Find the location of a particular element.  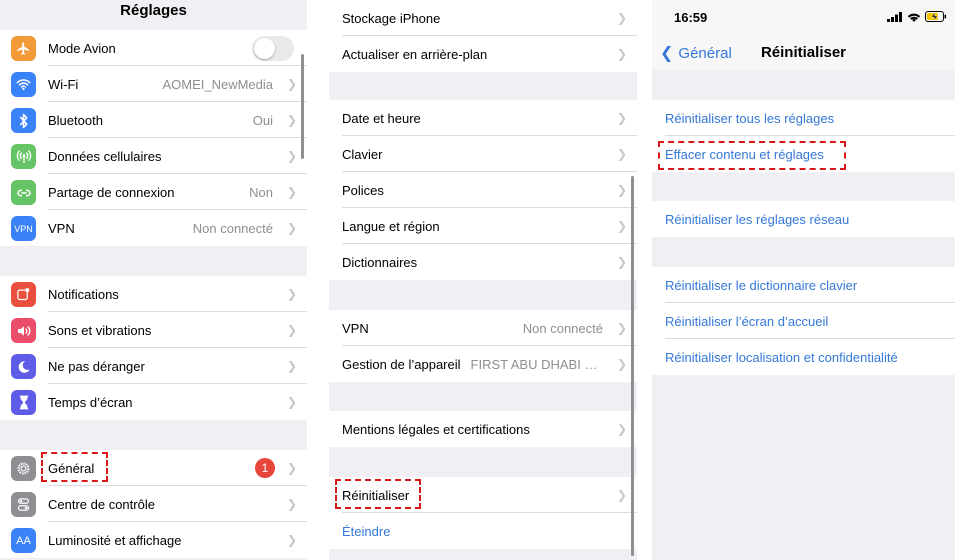

signal-icon is located at coordinates (894, 16).